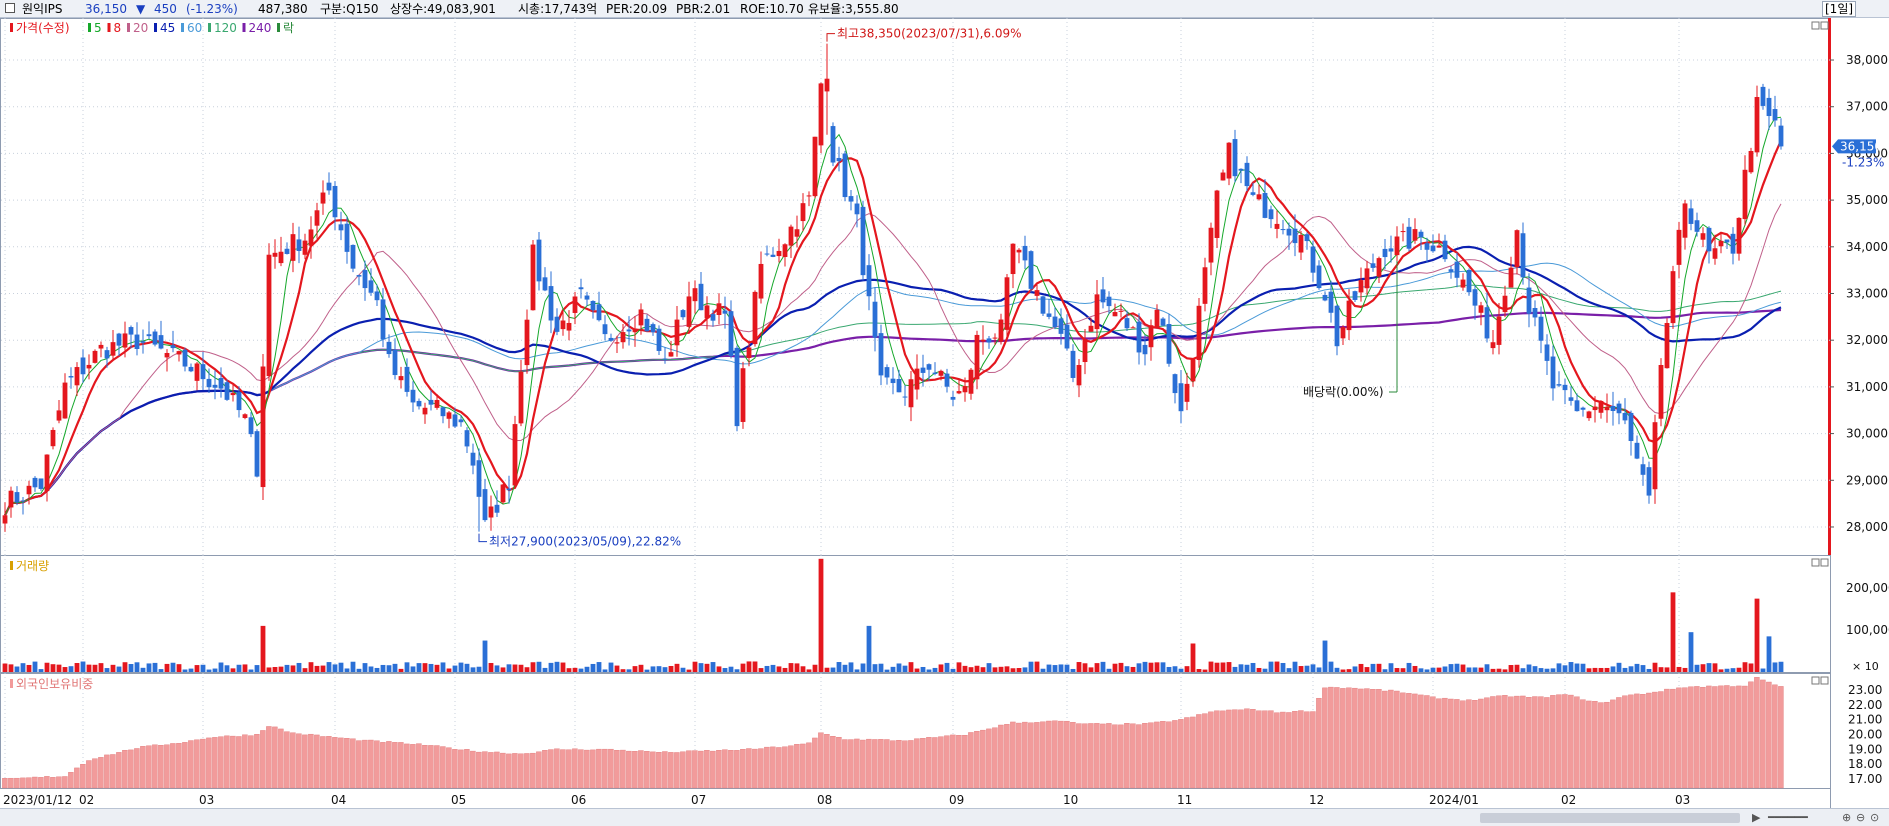  What do you see at coordinates (1865, 720) in the screenshot?
I see `foreign-y-tick-label: 21.00` at bounding box center [1865, 720].